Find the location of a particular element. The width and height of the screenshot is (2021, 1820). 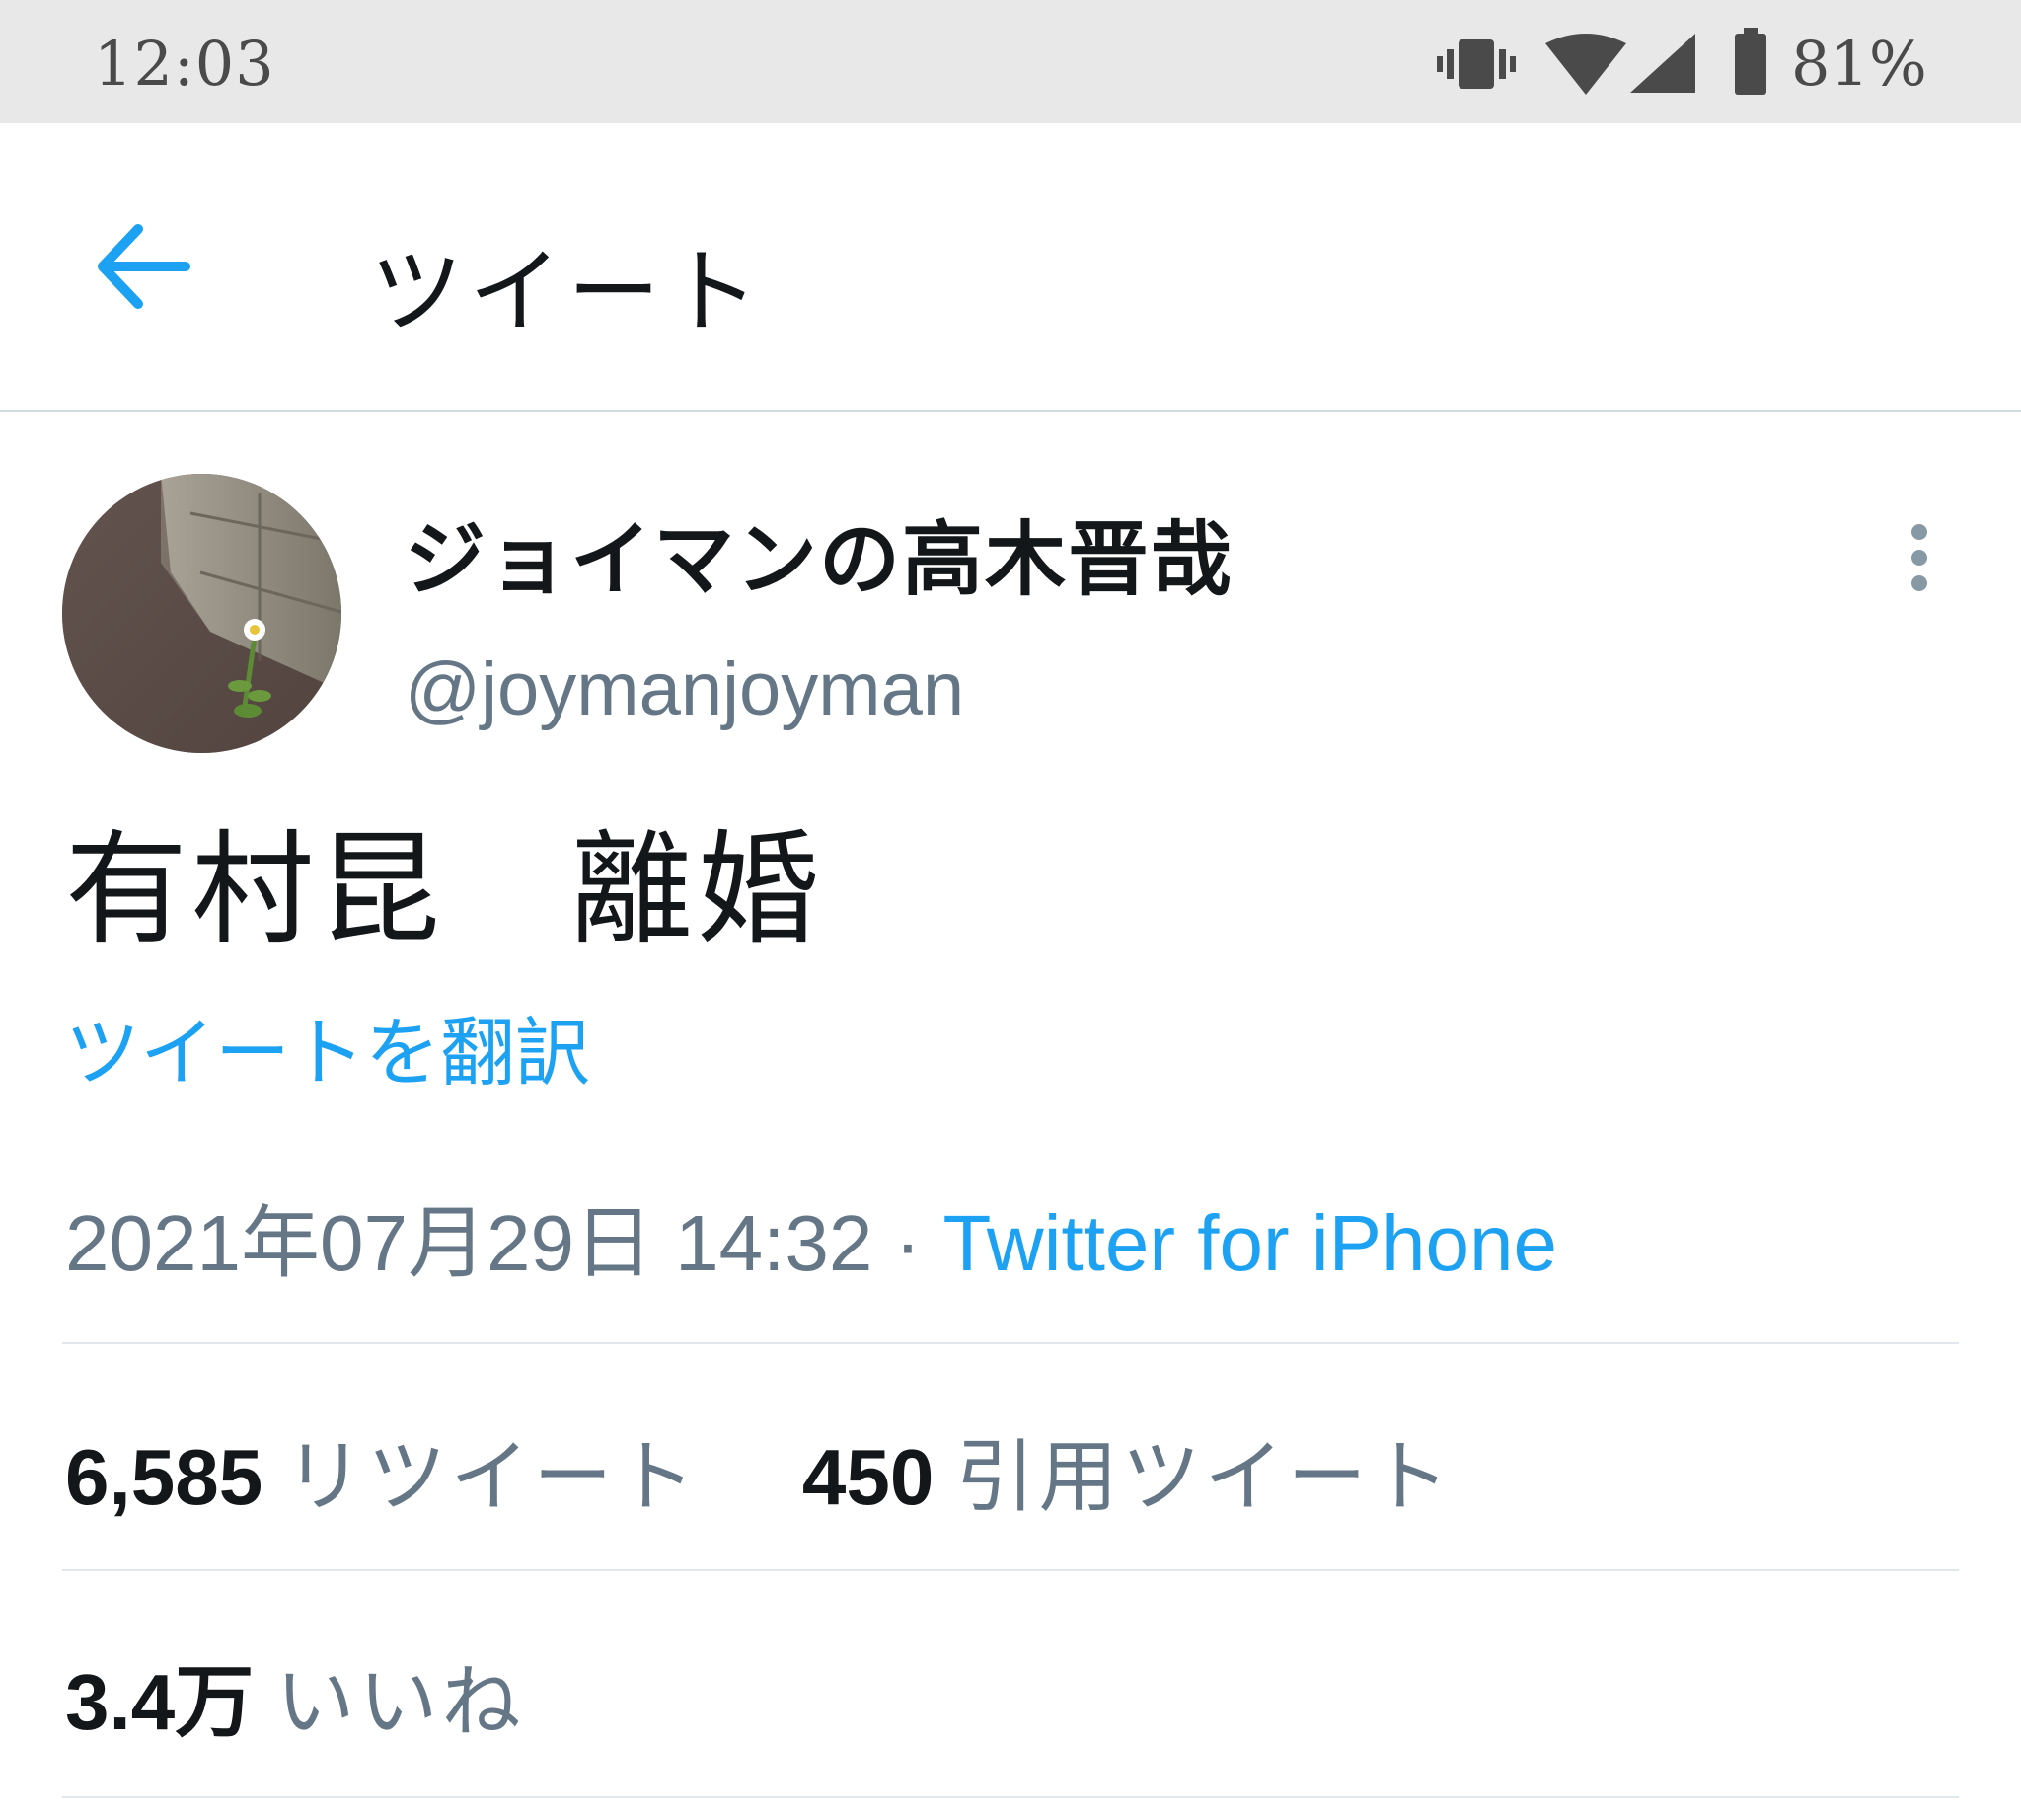

page-title: ツイート is located at coordinates (568, 292).